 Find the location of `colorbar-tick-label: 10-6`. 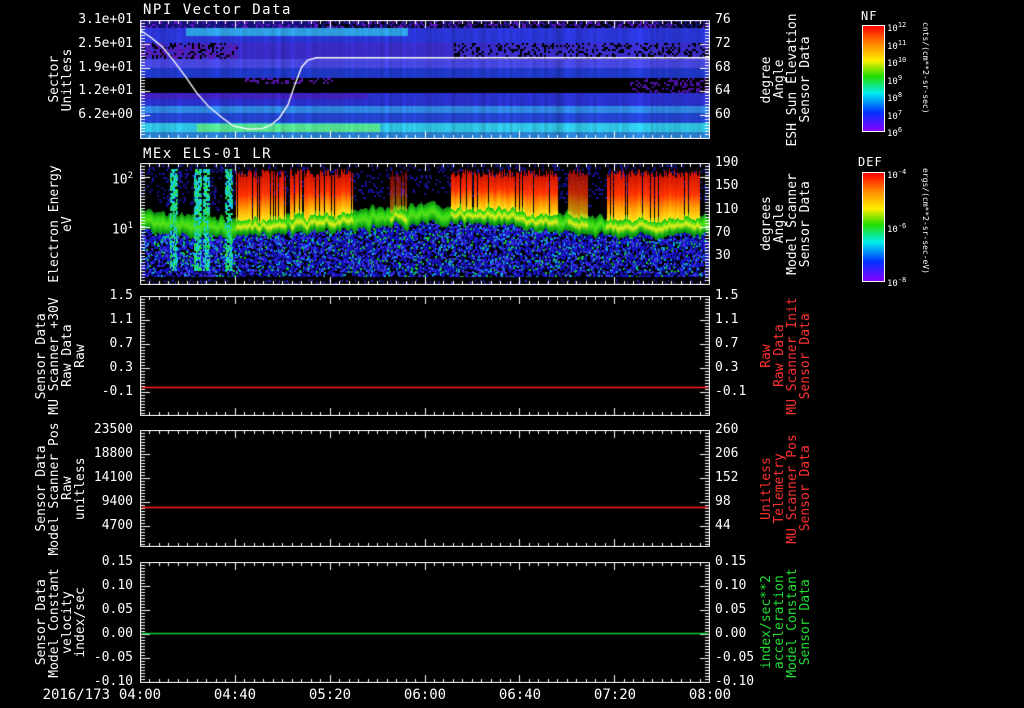

colorbar-tick-label: 10-6 is located at coordinates (897, 228).